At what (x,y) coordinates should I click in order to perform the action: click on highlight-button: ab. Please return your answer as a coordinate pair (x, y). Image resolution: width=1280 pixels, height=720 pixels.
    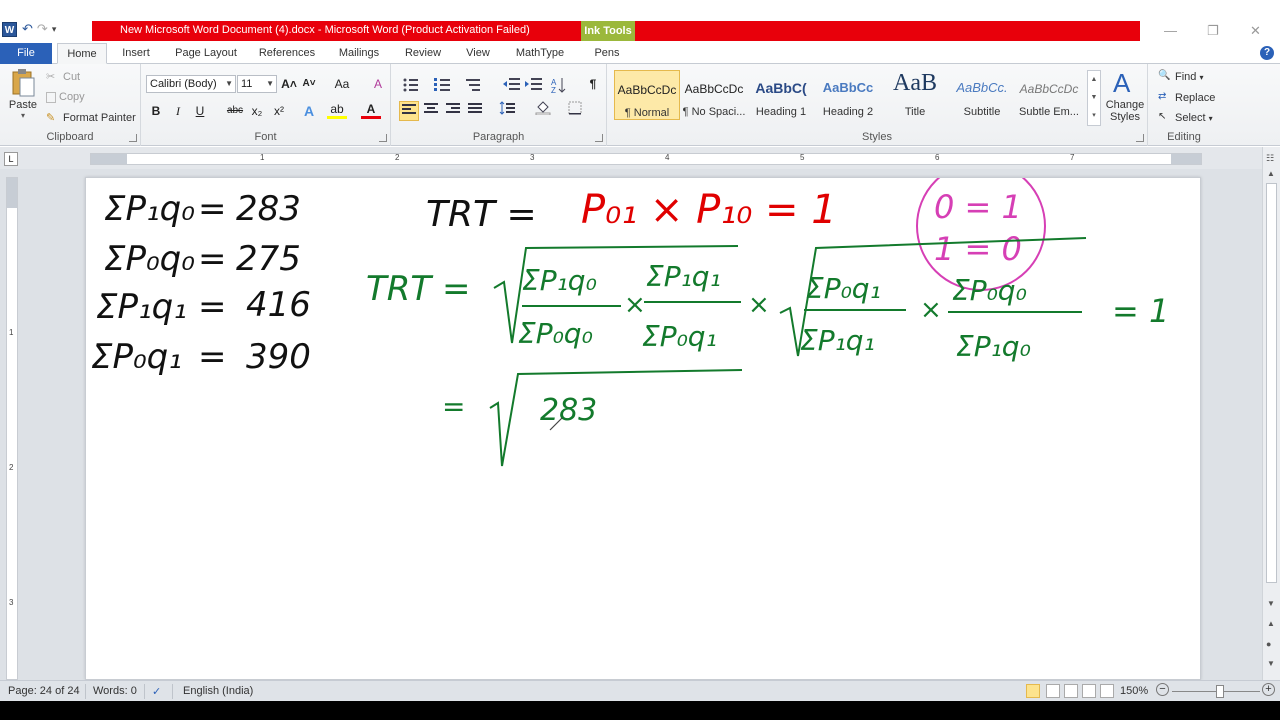
    Looking at the image, I should click on (337, 110).